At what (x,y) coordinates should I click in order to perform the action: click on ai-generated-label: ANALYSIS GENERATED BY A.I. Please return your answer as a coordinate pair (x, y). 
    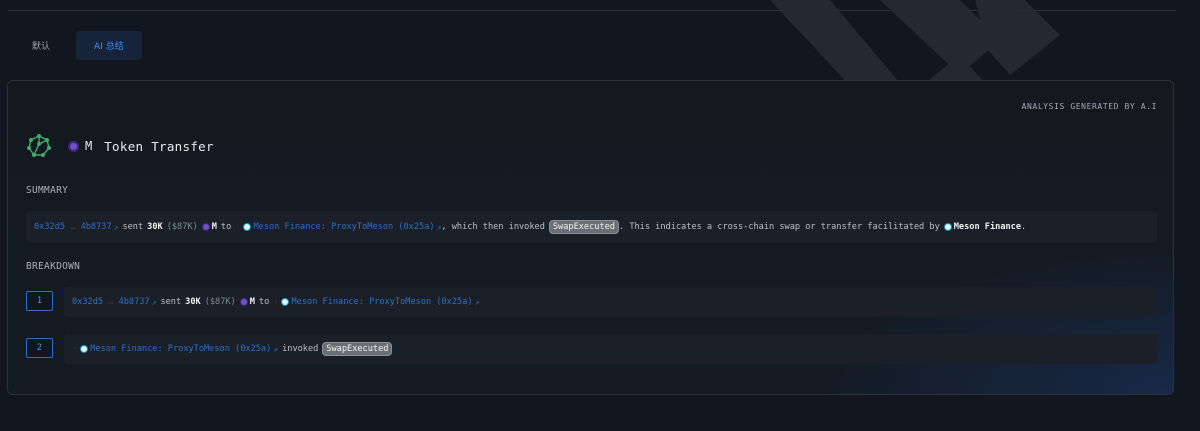
    Looking at the image, I should click on (1089, 106).